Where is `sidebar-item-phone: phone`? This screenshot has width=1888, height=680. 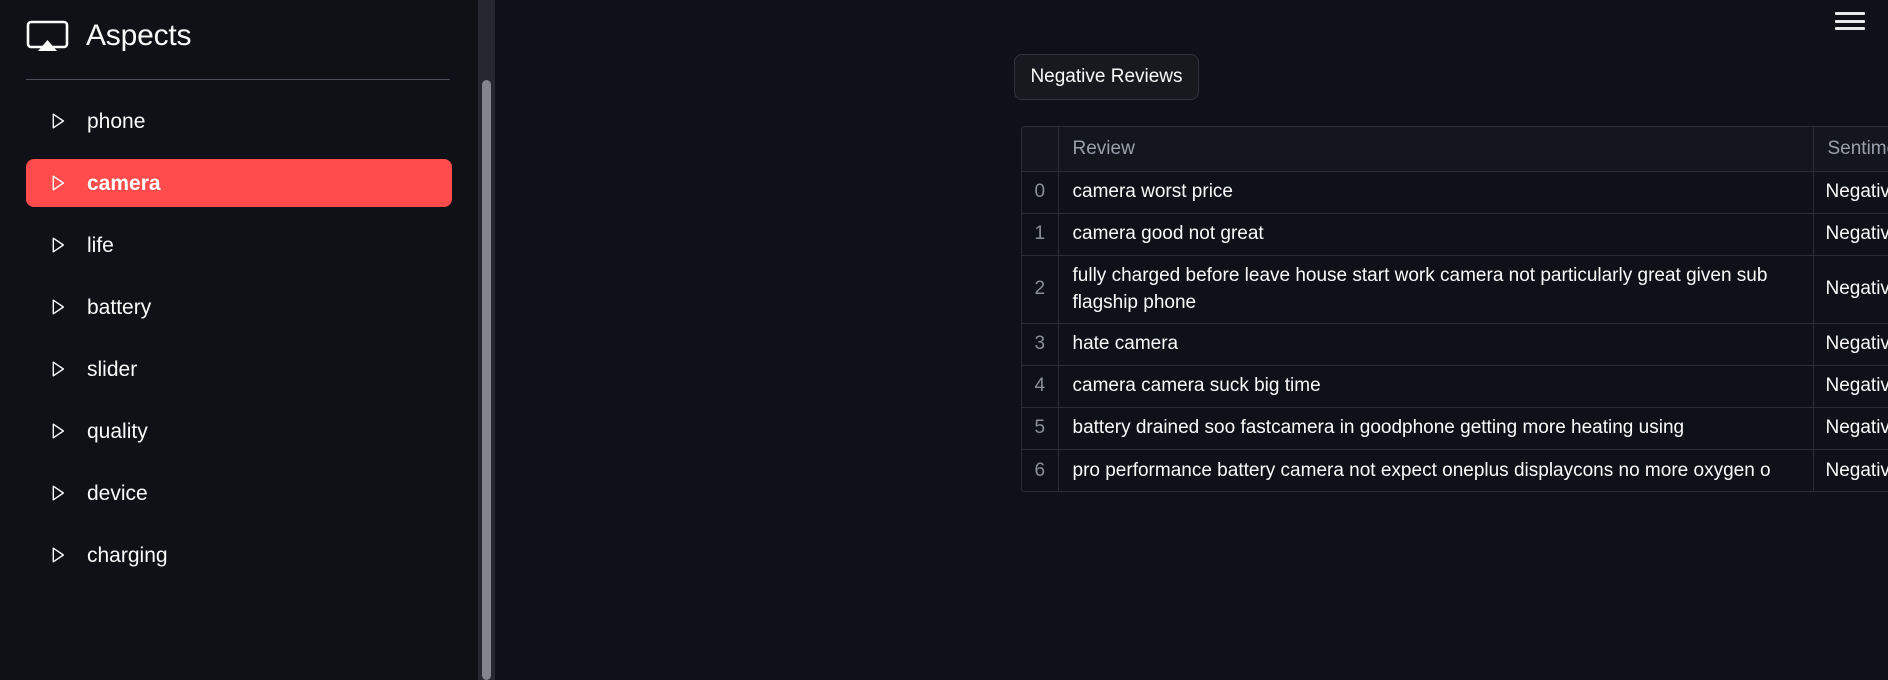 sidebar-item-phone: phone is located at coordinates (239, 121).